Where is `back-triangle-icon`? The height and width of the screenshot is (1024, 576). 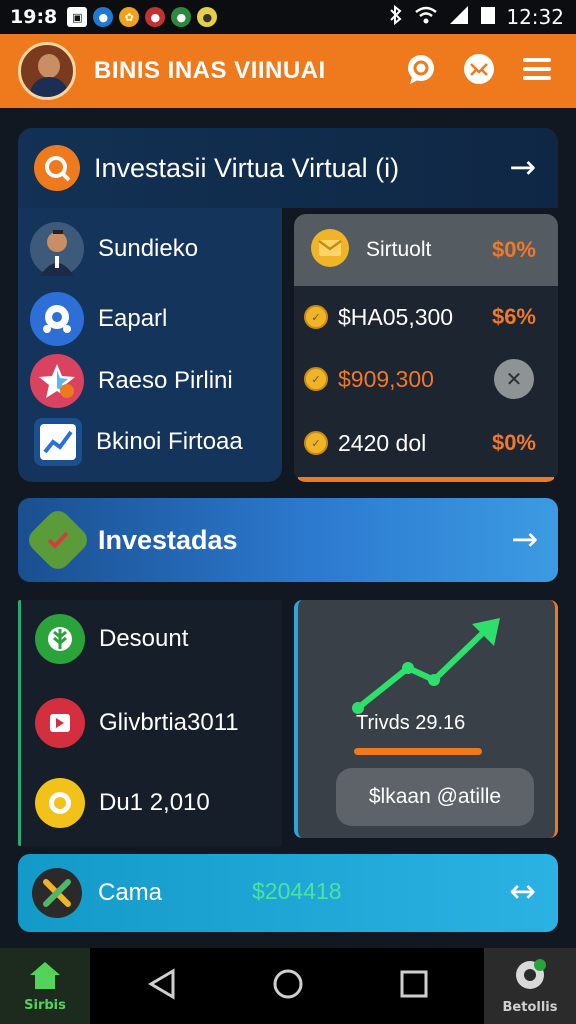 back-triangle-icon is located at coordinates (162, 986).